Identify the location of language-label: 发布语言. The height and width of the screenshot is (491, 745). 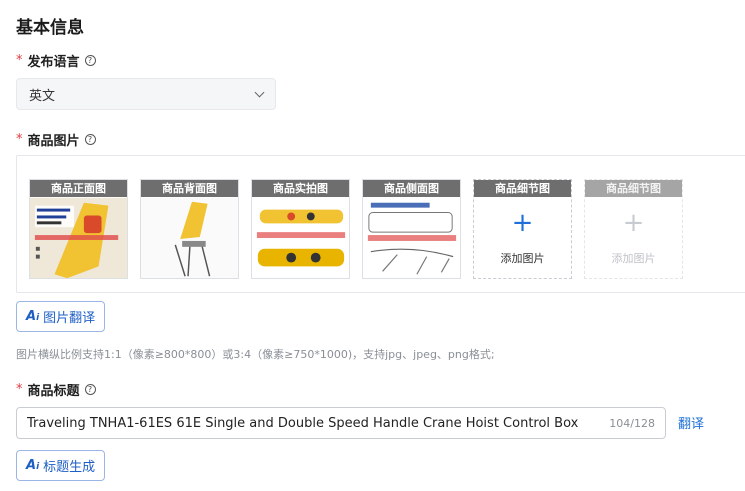
(53, 62).